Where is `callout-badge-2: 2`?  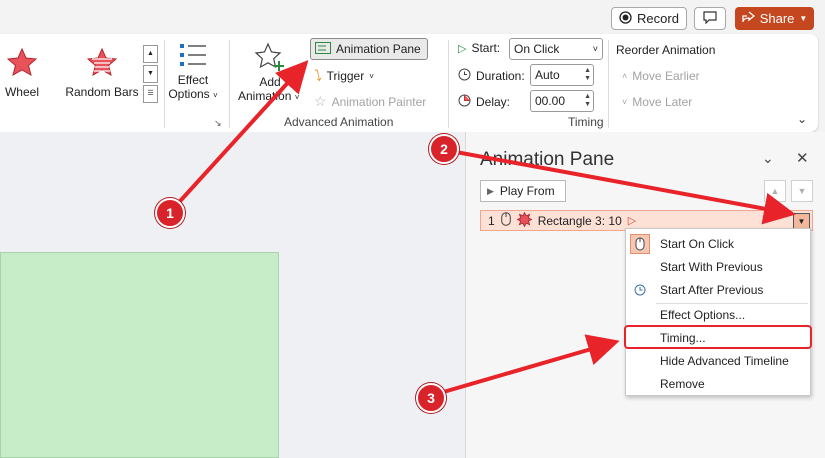 callout-badge-2: 2 is located at coordinates (444, 149).